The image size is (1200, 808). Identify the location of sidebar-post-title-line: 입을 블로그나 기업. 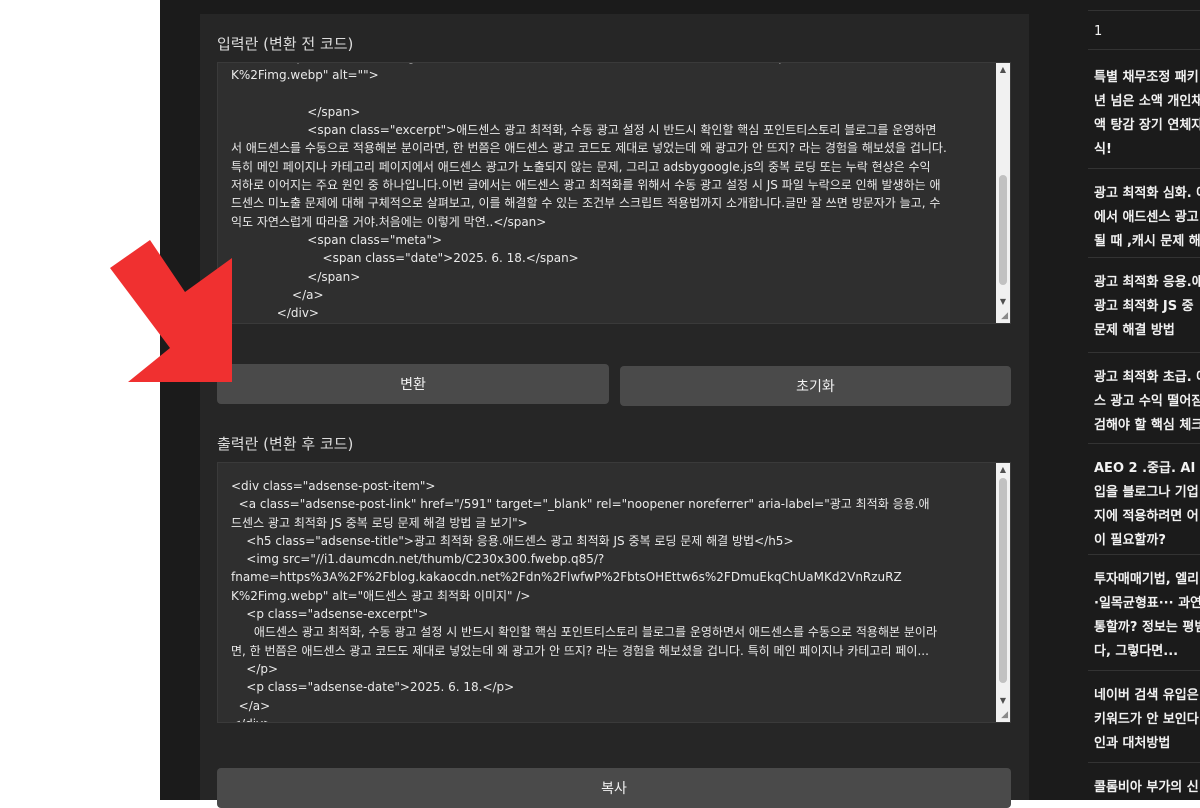
(1146, 492).